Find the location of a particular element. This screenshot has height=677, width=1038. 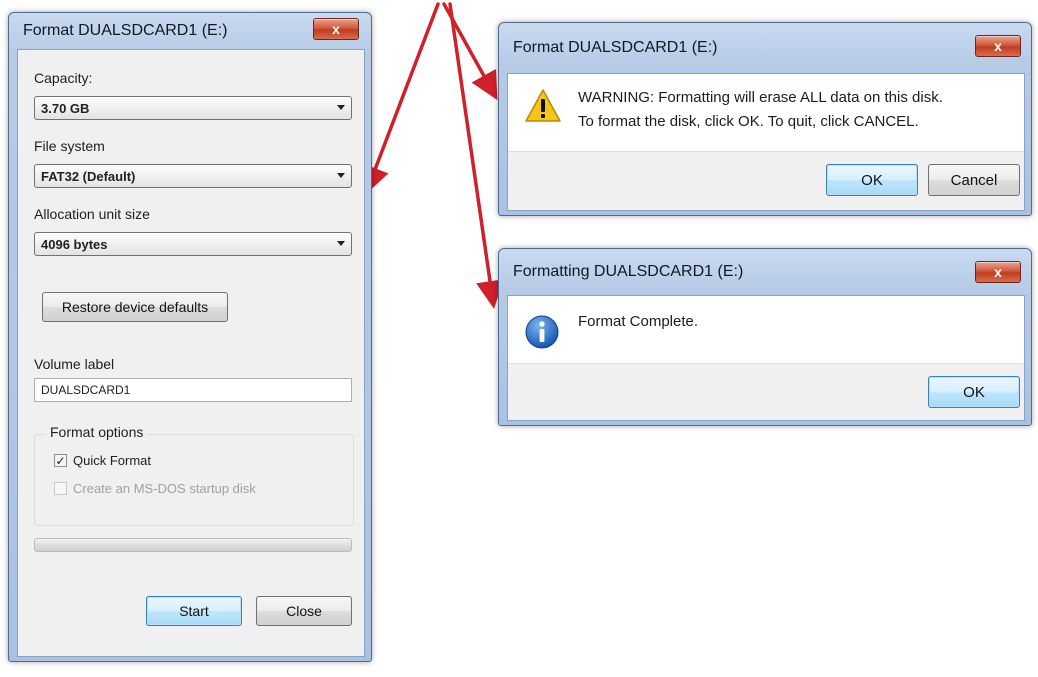

cancel-button: Cancel is located at coordinates (974, 180).